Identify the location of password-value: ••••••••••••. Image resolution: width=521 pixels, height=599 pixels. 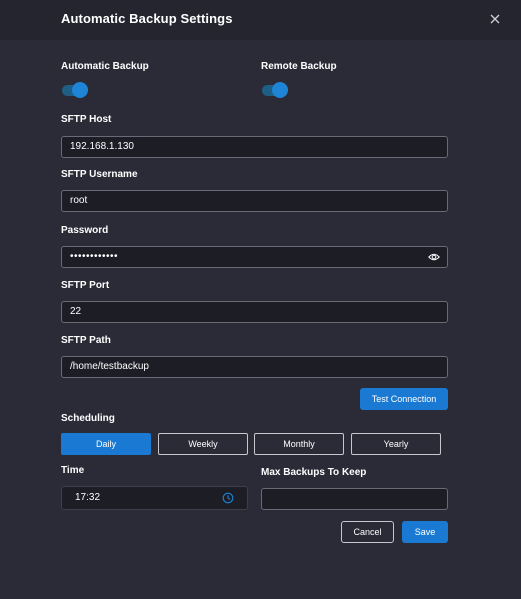
(94, 256).